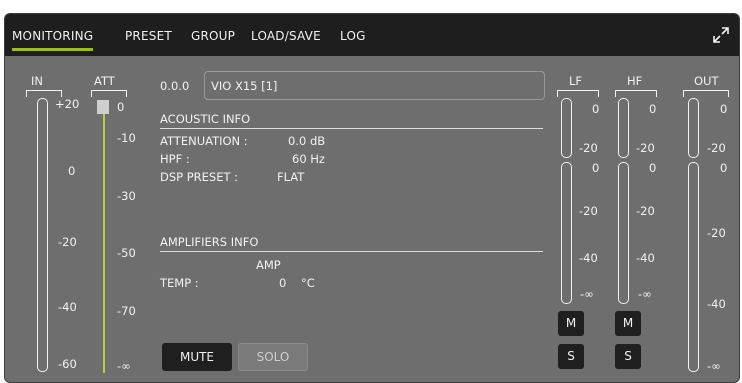 Image resolution: width=742 pixels, height=383 pixels. Describe the element at coordinates (204, 141) in the screenshot. I see `attenuation-label: ATTENUATION :` at that location.